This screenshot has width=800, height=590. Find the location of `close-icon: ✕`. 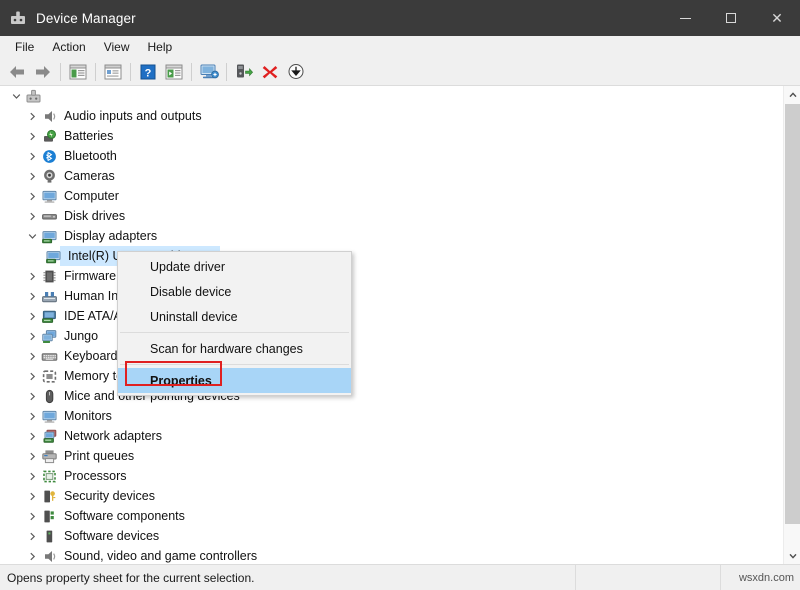

close-icon: ✕ is located at coordinates (777, 18).